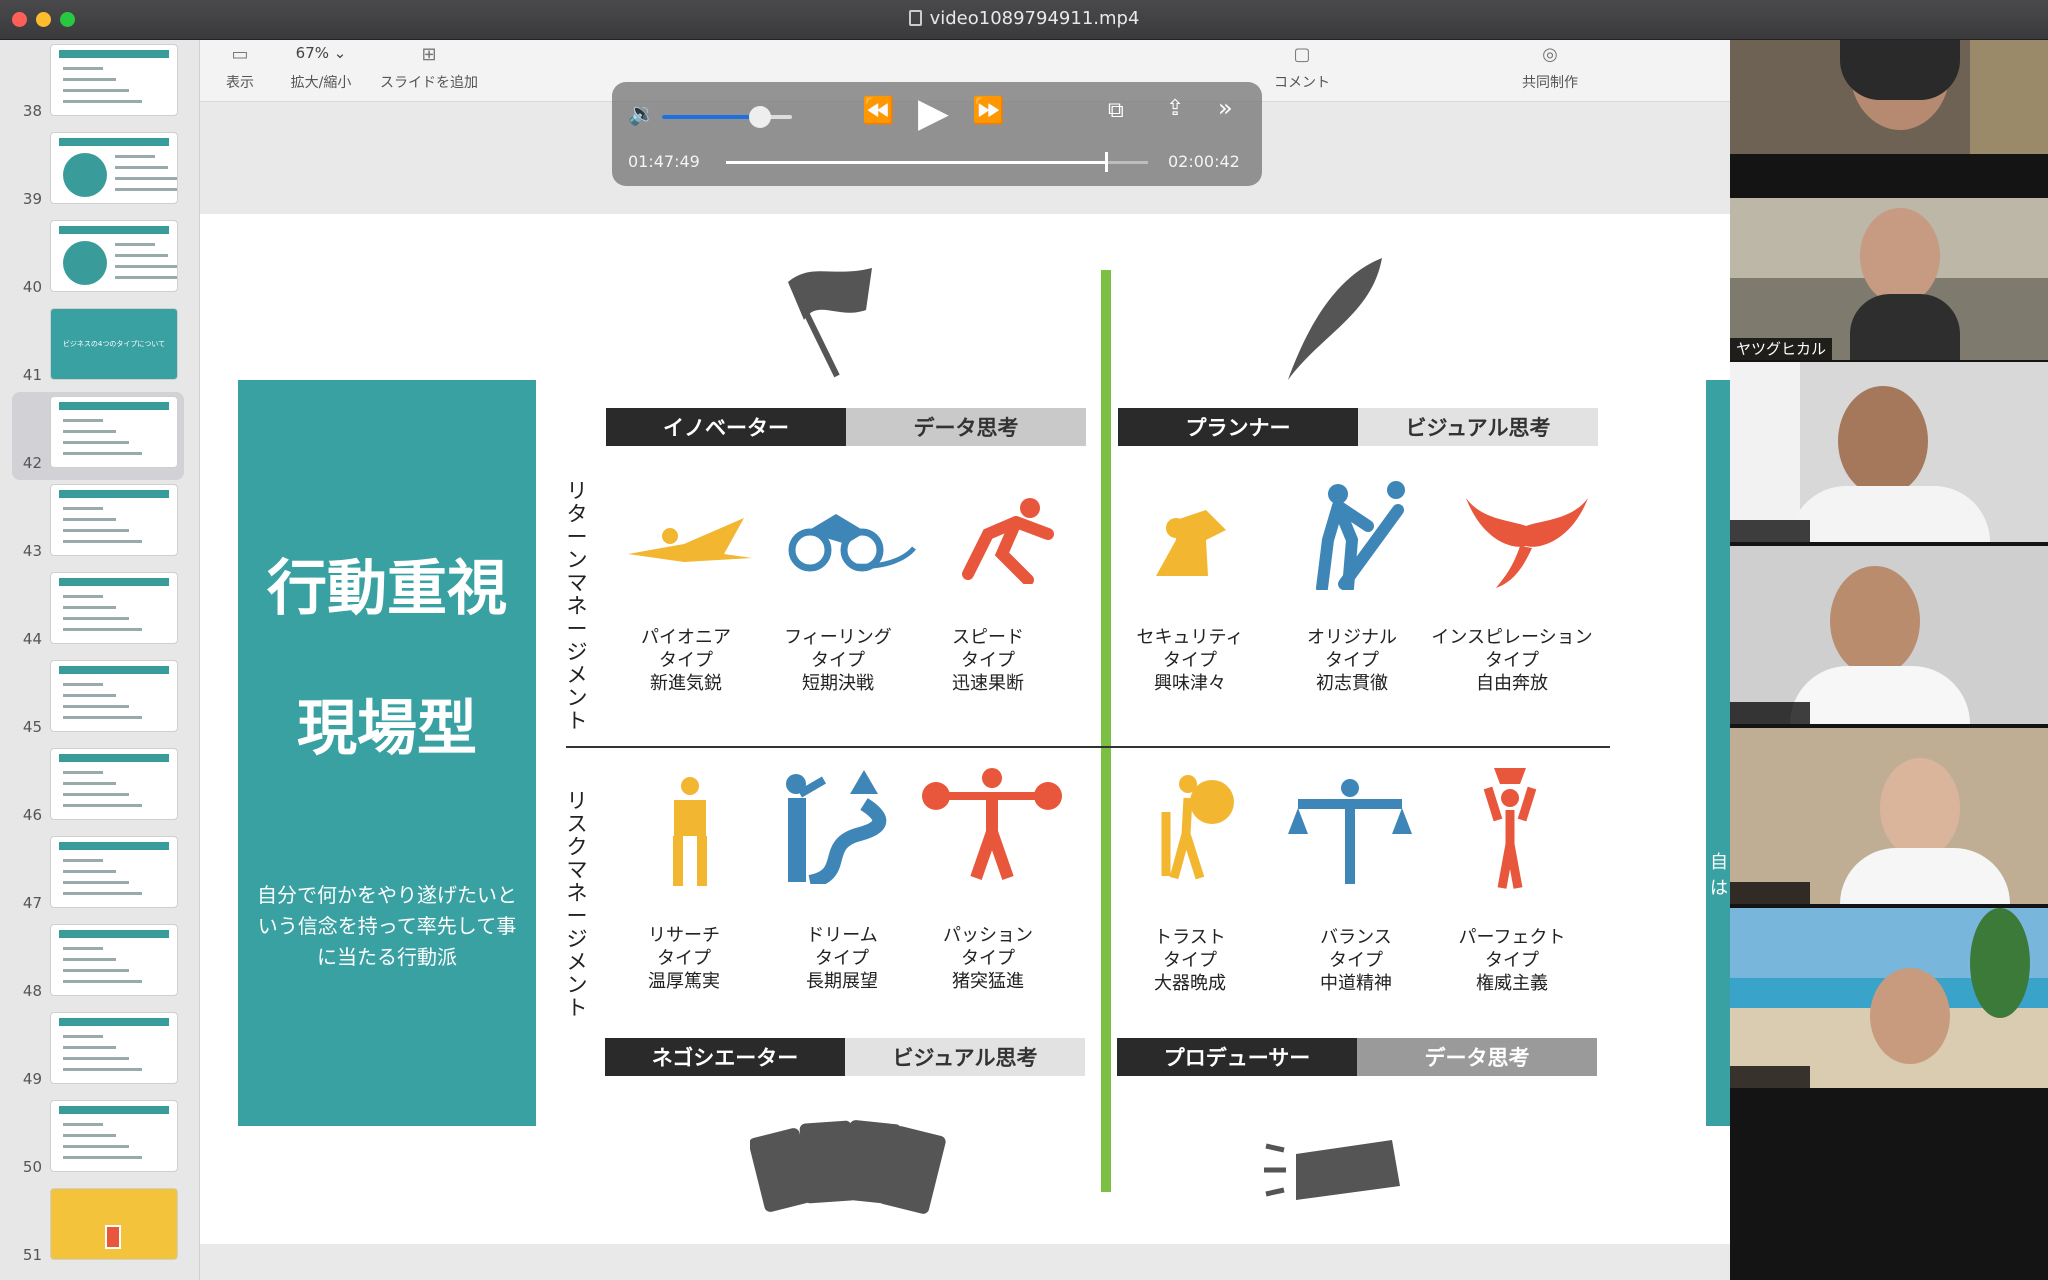 This screenshot has width=2048, height=1280. I want to click on volume-slider, so click(727, 117).